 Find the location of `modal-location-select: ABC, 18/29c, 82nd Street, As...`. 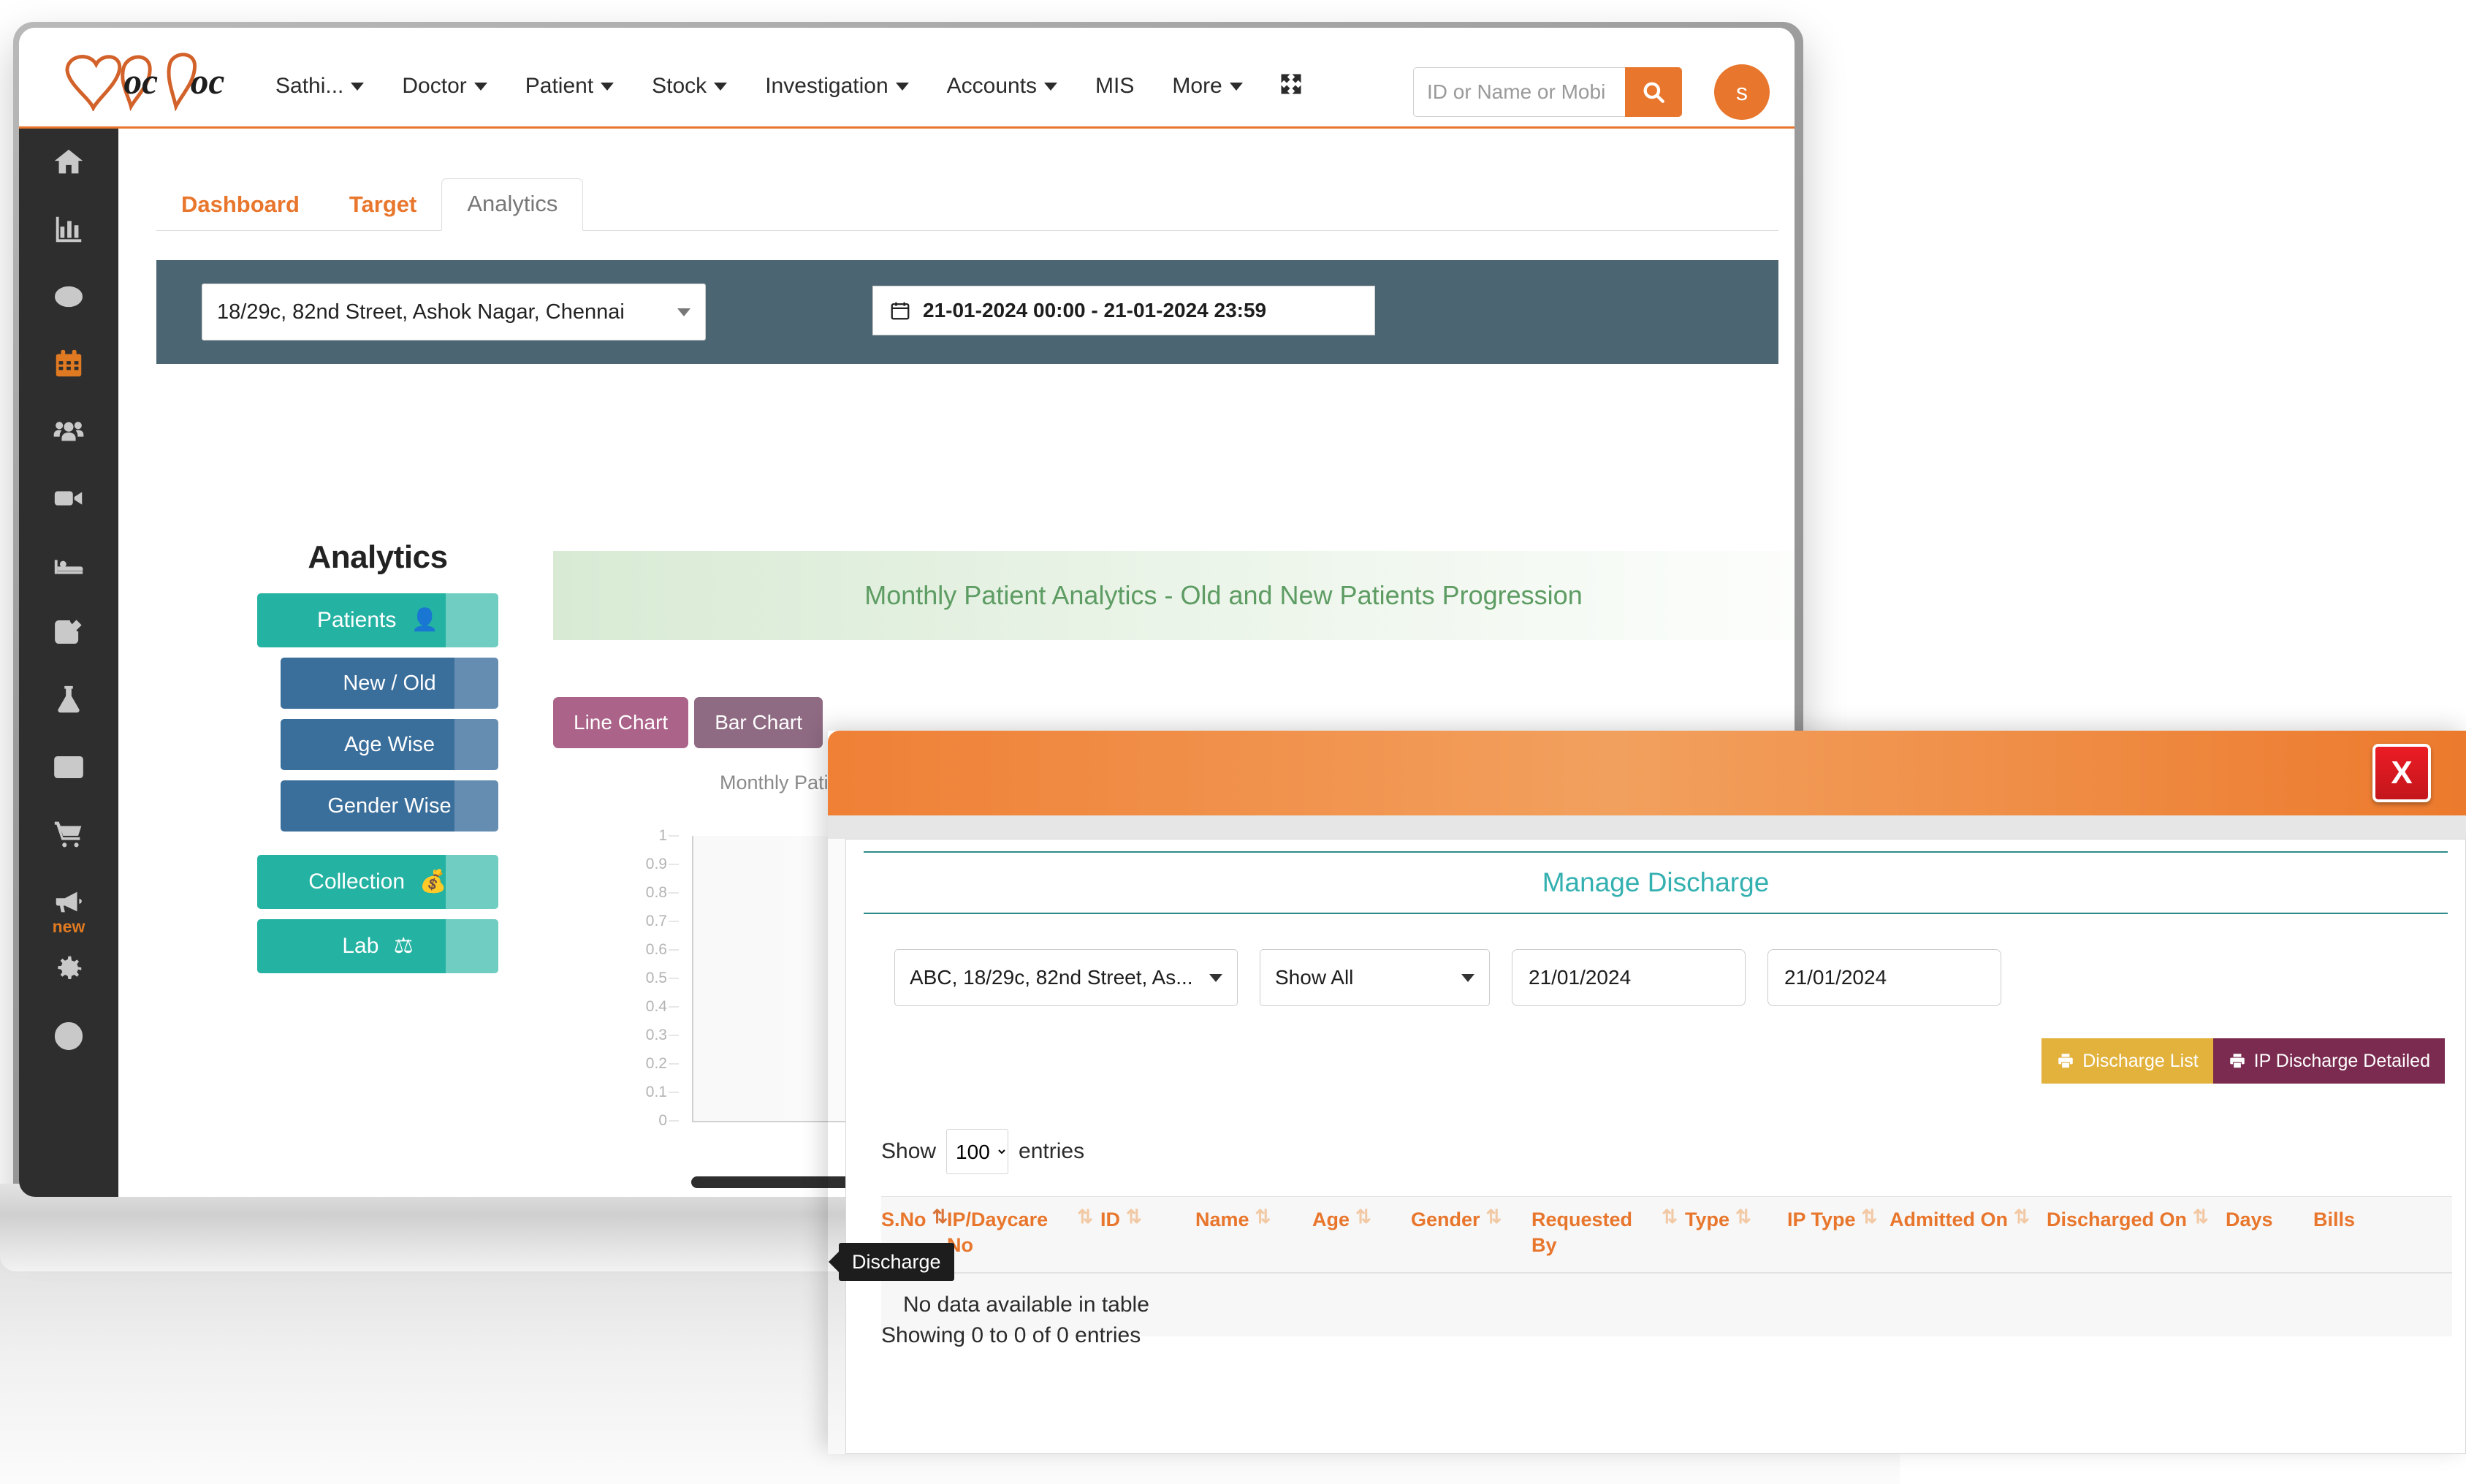

modal-location-select: ABC, 18/29c, 82nd Street, As... is located at coordinates (1066, 977).